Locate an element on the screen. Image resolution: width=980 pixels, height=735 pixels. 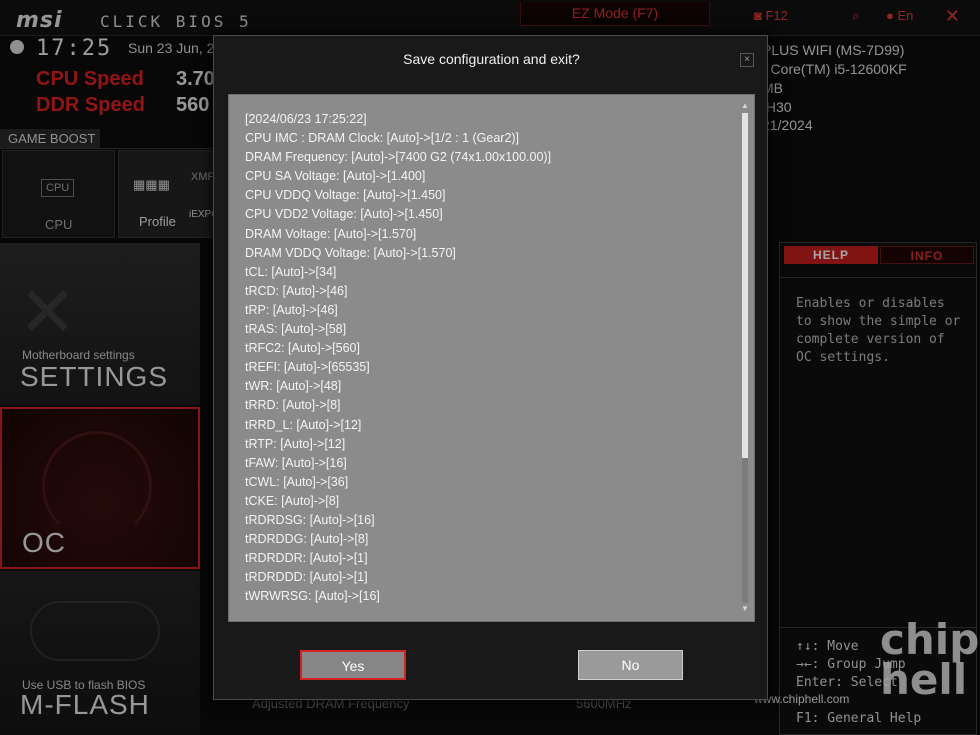
list-item: tWR: [Auto]->[48] is located at coordinates (293, 386).